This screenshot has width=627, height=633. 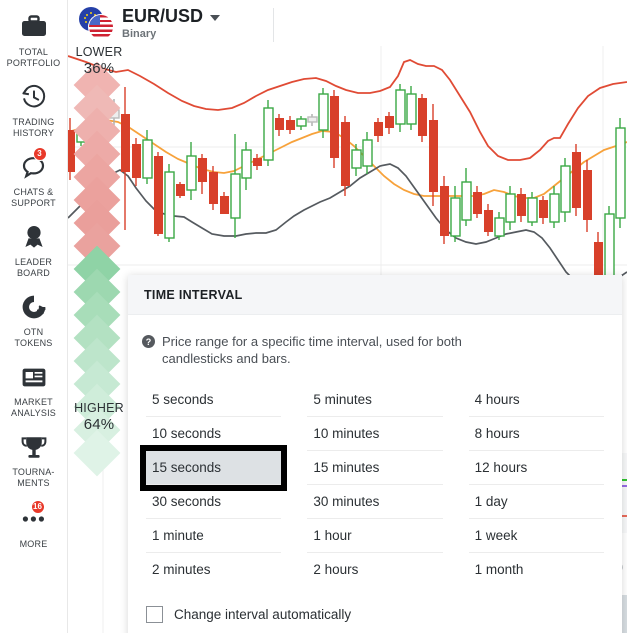 I want to click on trophy-icon, so click(x=34, y=447).